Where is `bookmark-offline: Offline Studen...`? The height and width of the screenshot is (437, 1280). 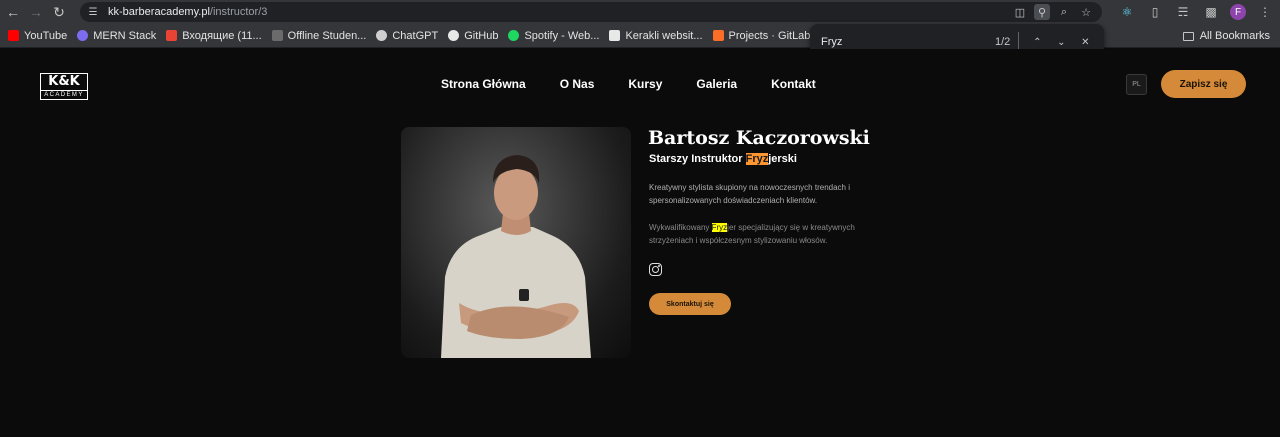
bookmark-offline: Offline Studen... is located at coordinates (318, 36).